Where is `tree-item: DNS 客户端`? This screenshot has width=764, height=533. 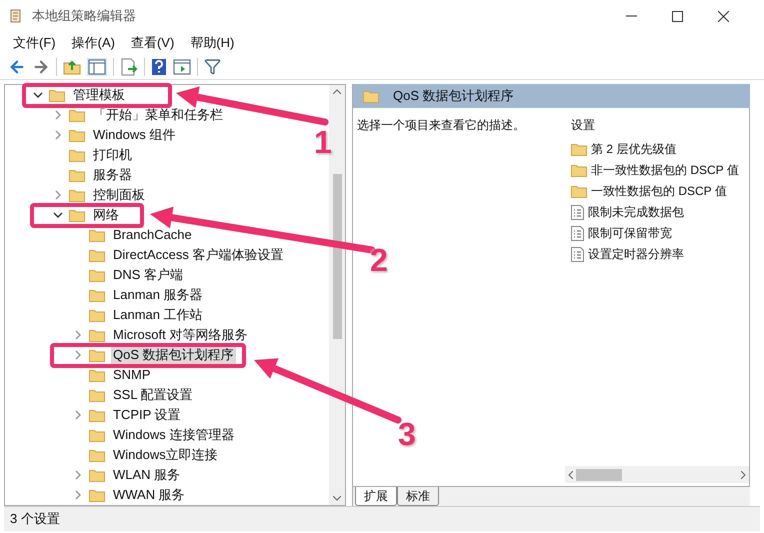
tree-item: DNS 客户端 is located at coordinates (148, 275).